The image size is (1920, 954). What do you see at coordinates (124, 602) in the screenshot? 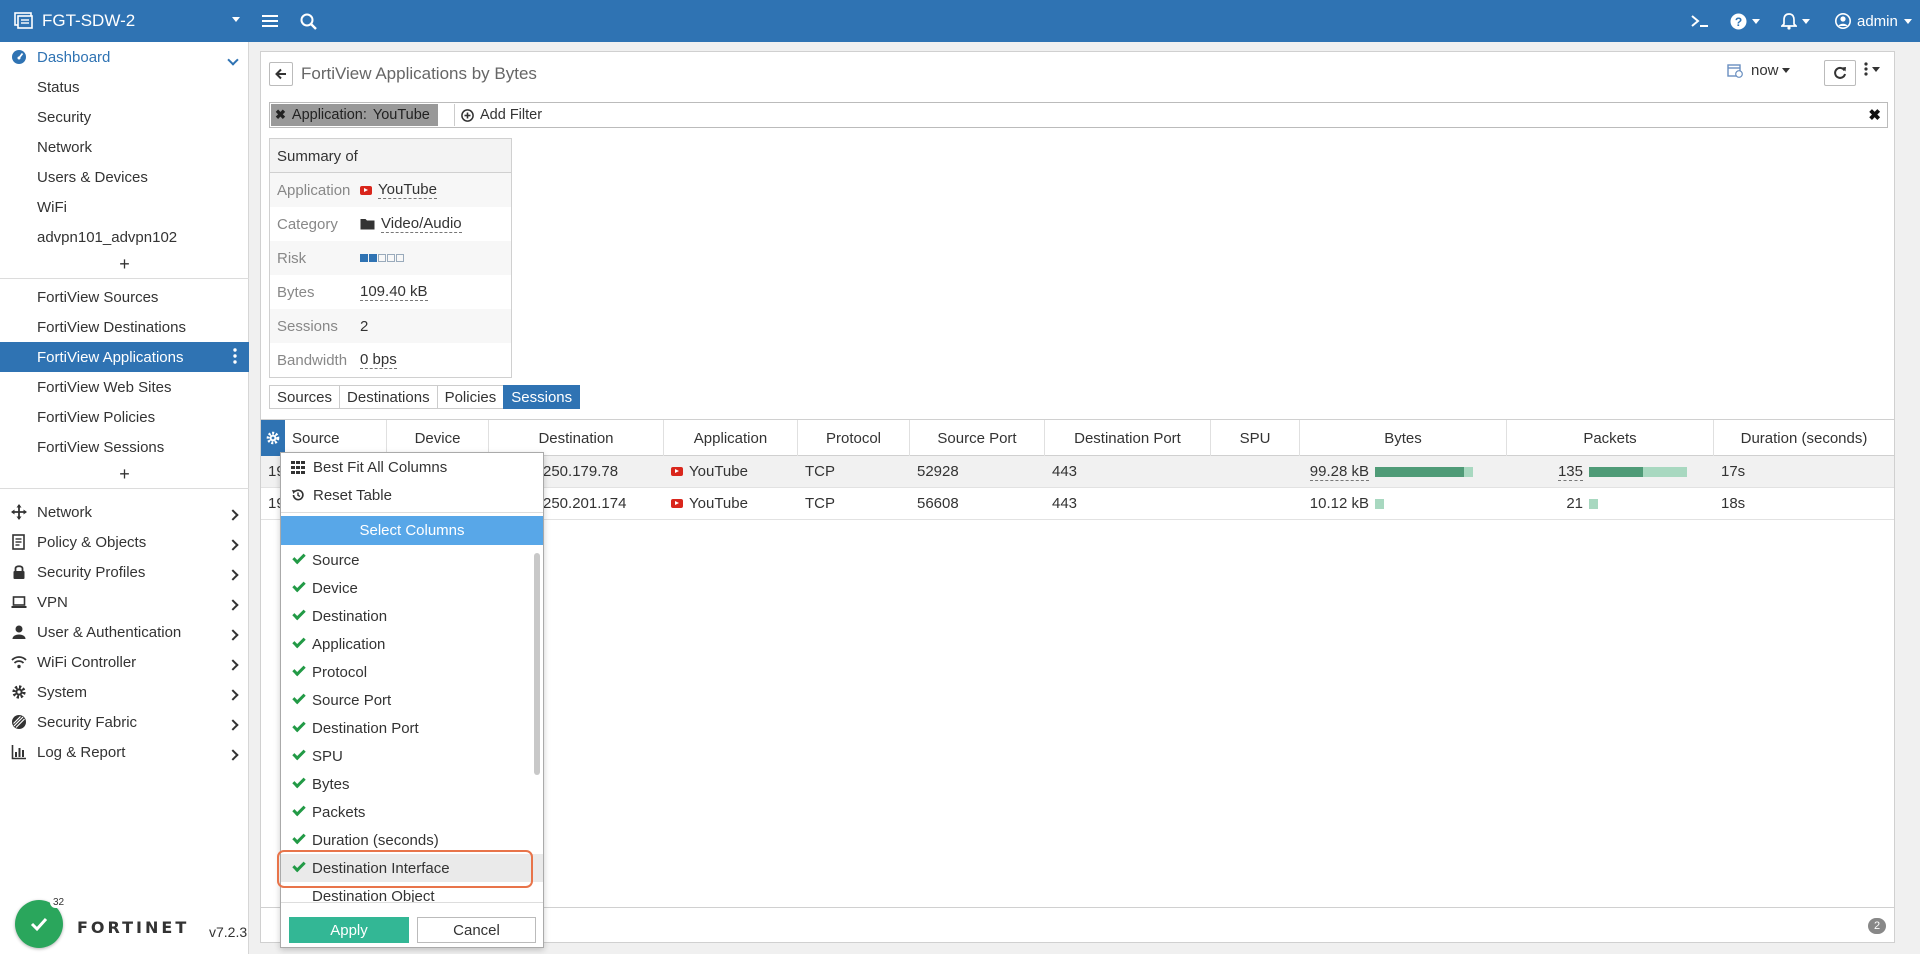
I see `sidebar-item-vpn: VPN` at bounding box center [124, 602].